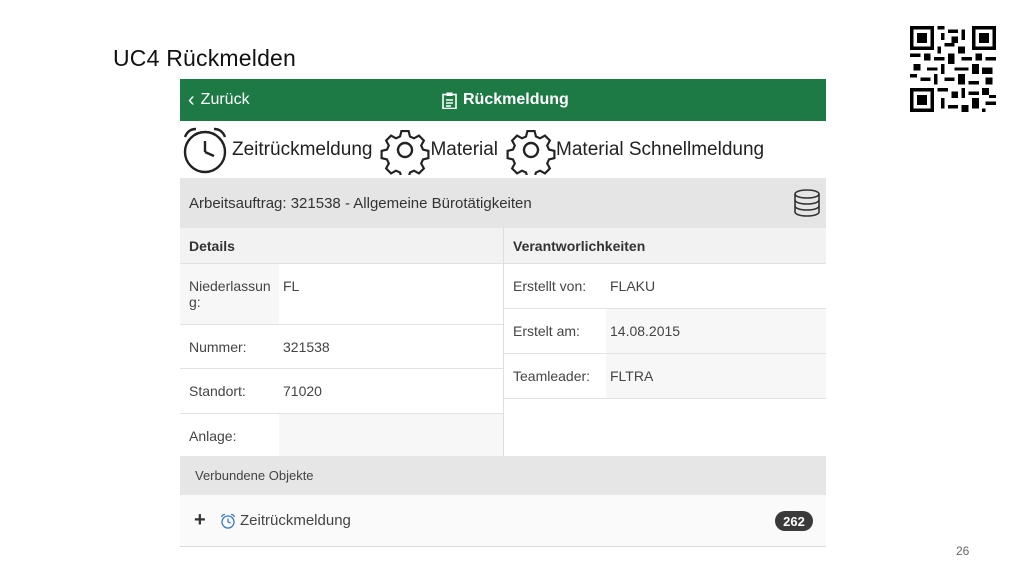 The image size is (1024, 576). What do you see at coordinates (341, 294) in the screenshot?
I see `detail-row: Niederlassun g: FL` at bounding box center [341, 294].